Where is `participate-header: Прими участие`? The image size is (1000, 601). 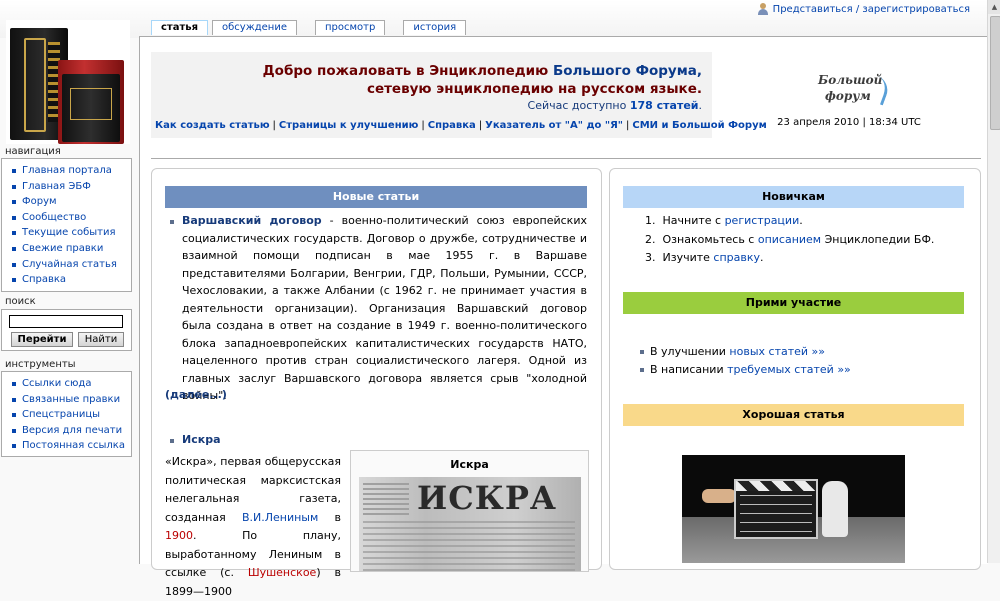
participate-header: Прими участие is located at coordinates (793, 303).